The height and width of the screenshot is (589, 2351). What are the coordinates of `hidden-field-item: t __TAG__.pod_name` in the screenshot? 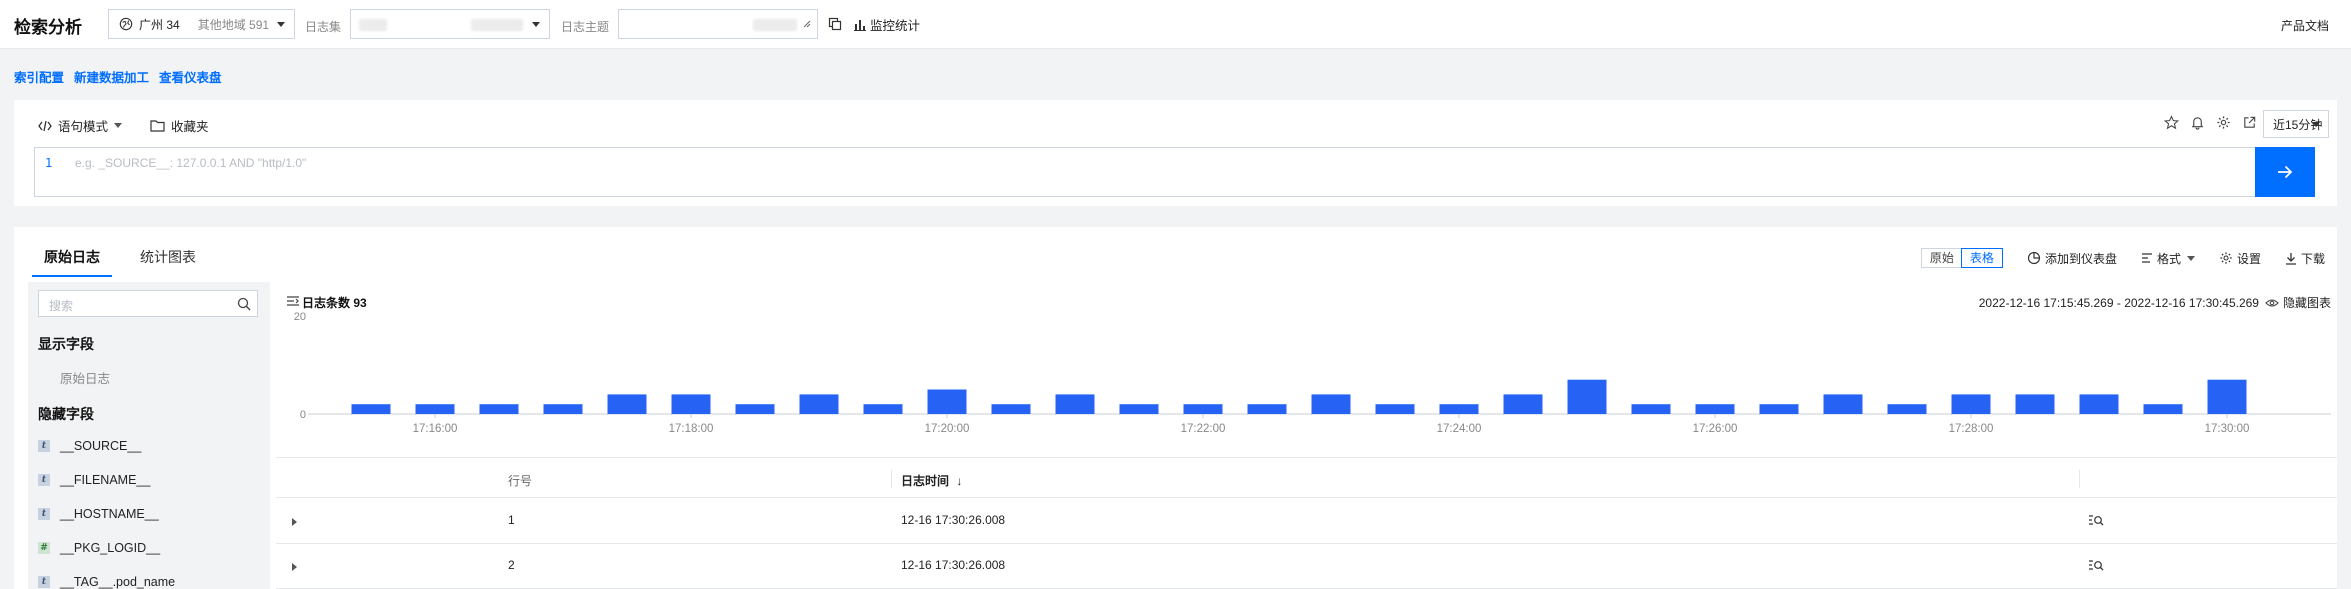 It's located at (106, 582).